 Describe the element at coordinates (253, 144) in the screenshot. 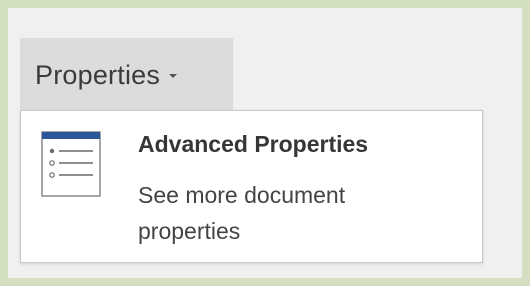

I see `menu-item-title: Advanced Properties` at that location.